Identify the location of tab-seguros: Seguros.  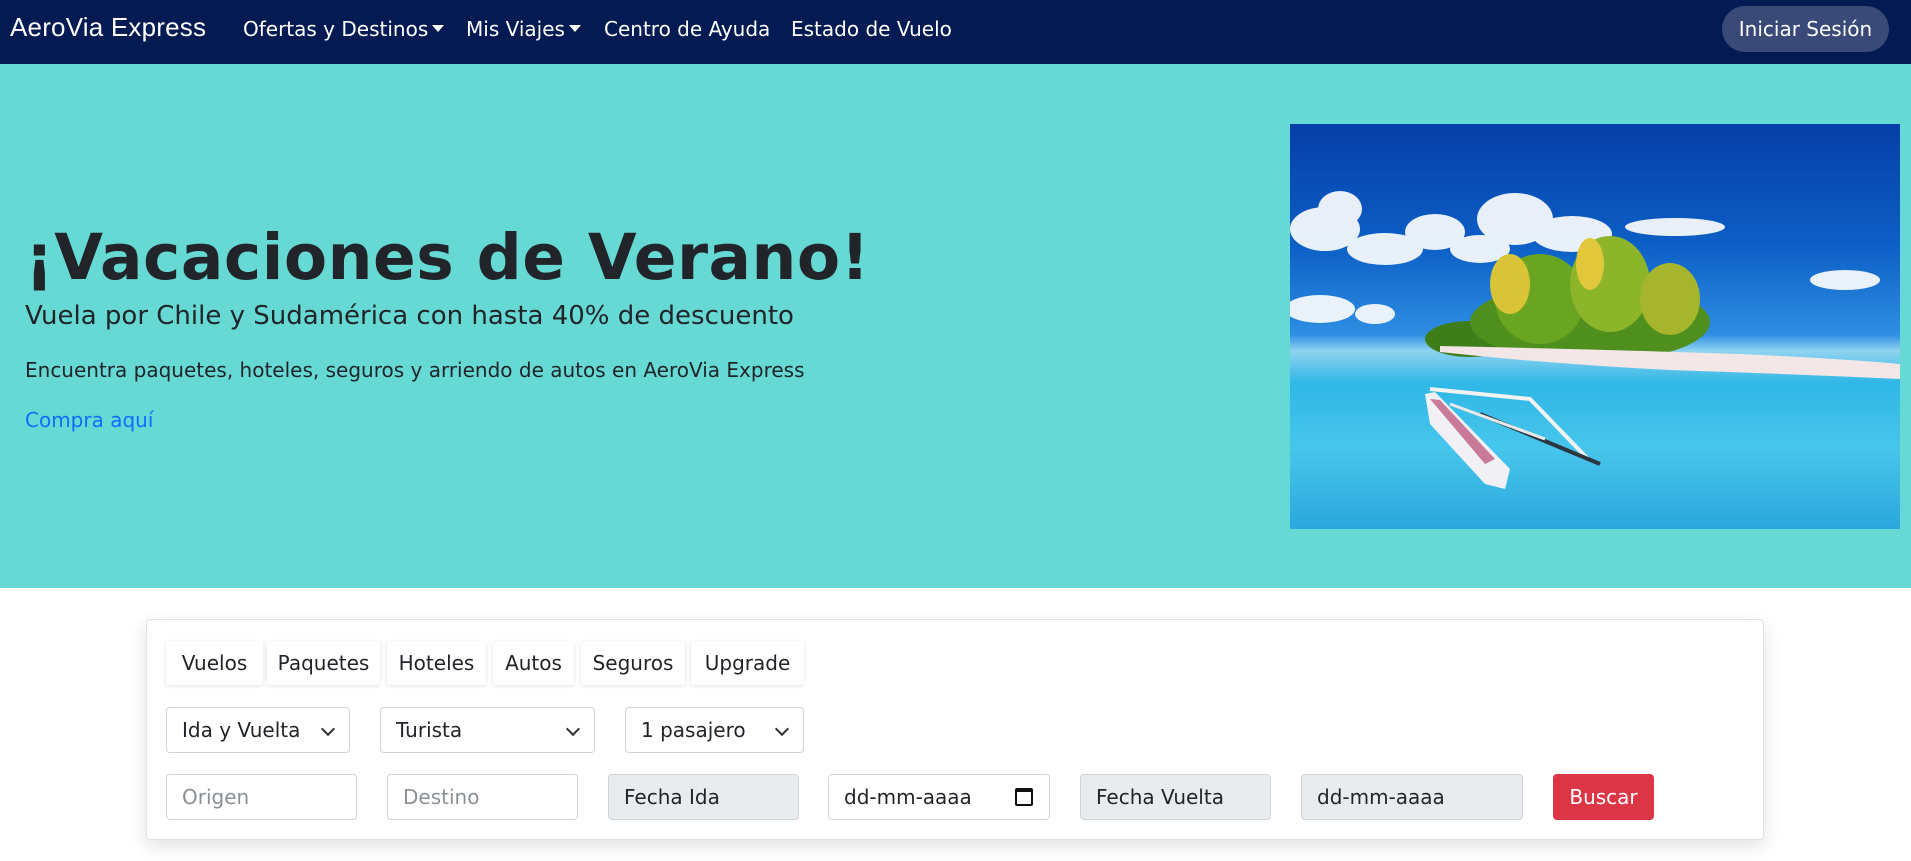
(633, 663).